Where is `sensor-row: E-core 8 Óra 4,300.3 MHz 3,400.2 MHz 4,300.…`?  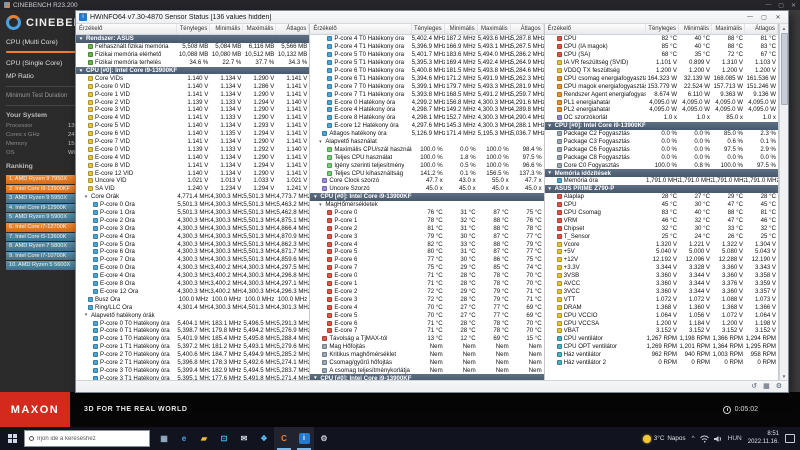 sensor-row: E-core 8 Óra 4,300.3 MHz 3,400.2 MHz 4,300.… is located at coordinates (192, 284).